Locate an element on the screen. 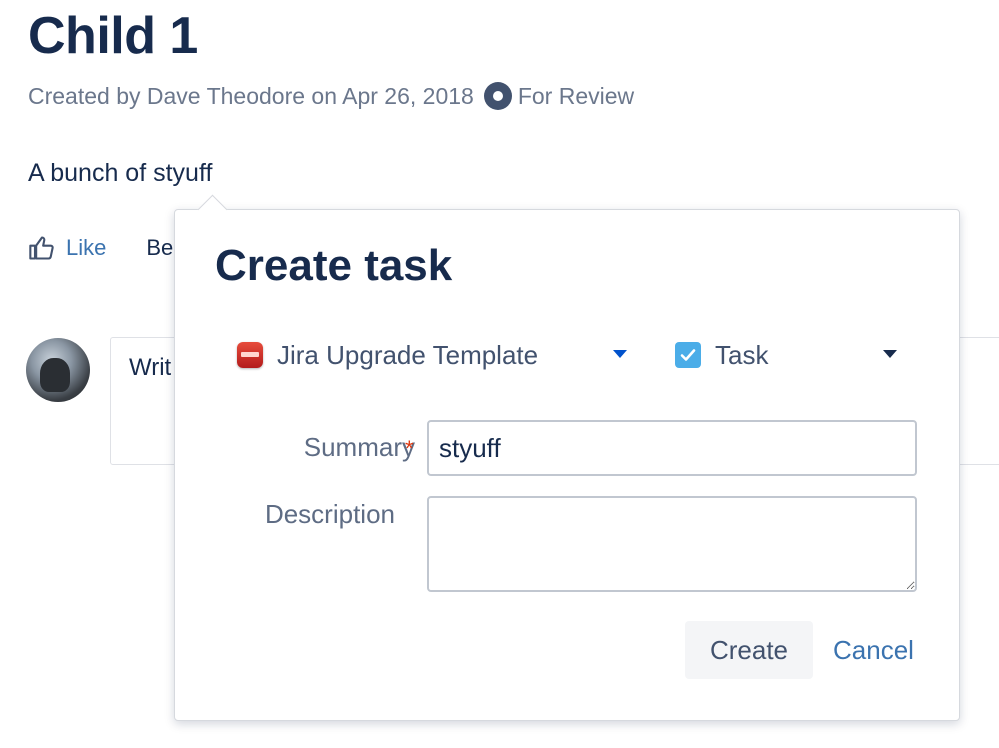 This screenshot has width=999, height=748. page-title: Child 1 is located at coordinates (113, 36).